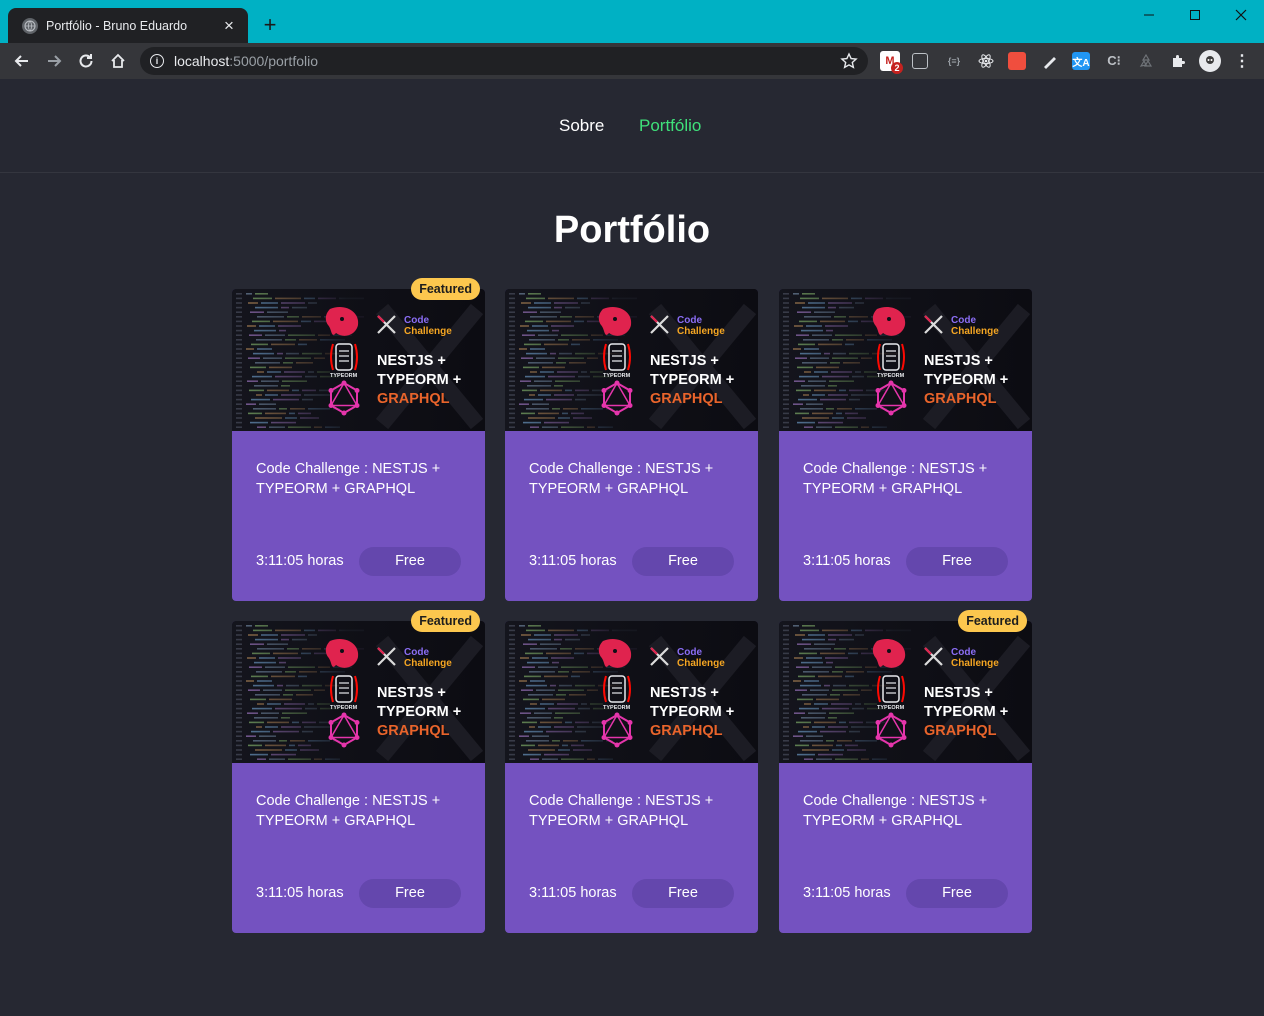  Describe the element at coordinates (986, 61) in the screenshot. I see `react-devtools-icon` at that location.